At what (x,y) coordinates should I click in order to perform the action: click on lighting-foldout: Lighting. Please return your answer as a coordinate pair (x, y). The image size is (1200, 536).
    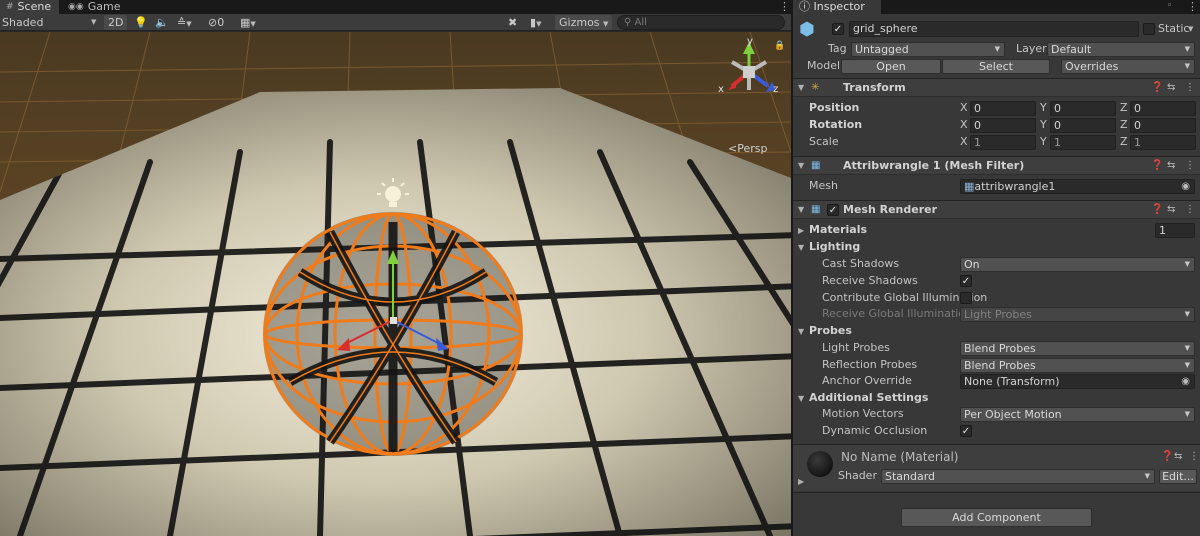
    Looking at the image, I should click on (834, 247).